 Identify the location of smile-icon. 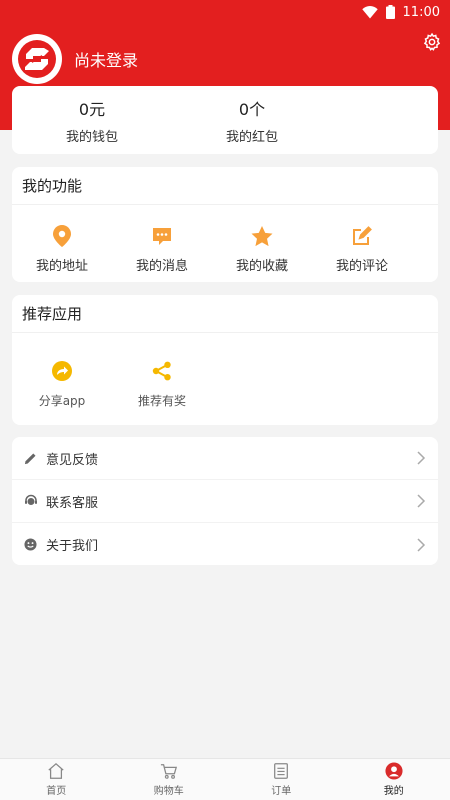
(31, 545).